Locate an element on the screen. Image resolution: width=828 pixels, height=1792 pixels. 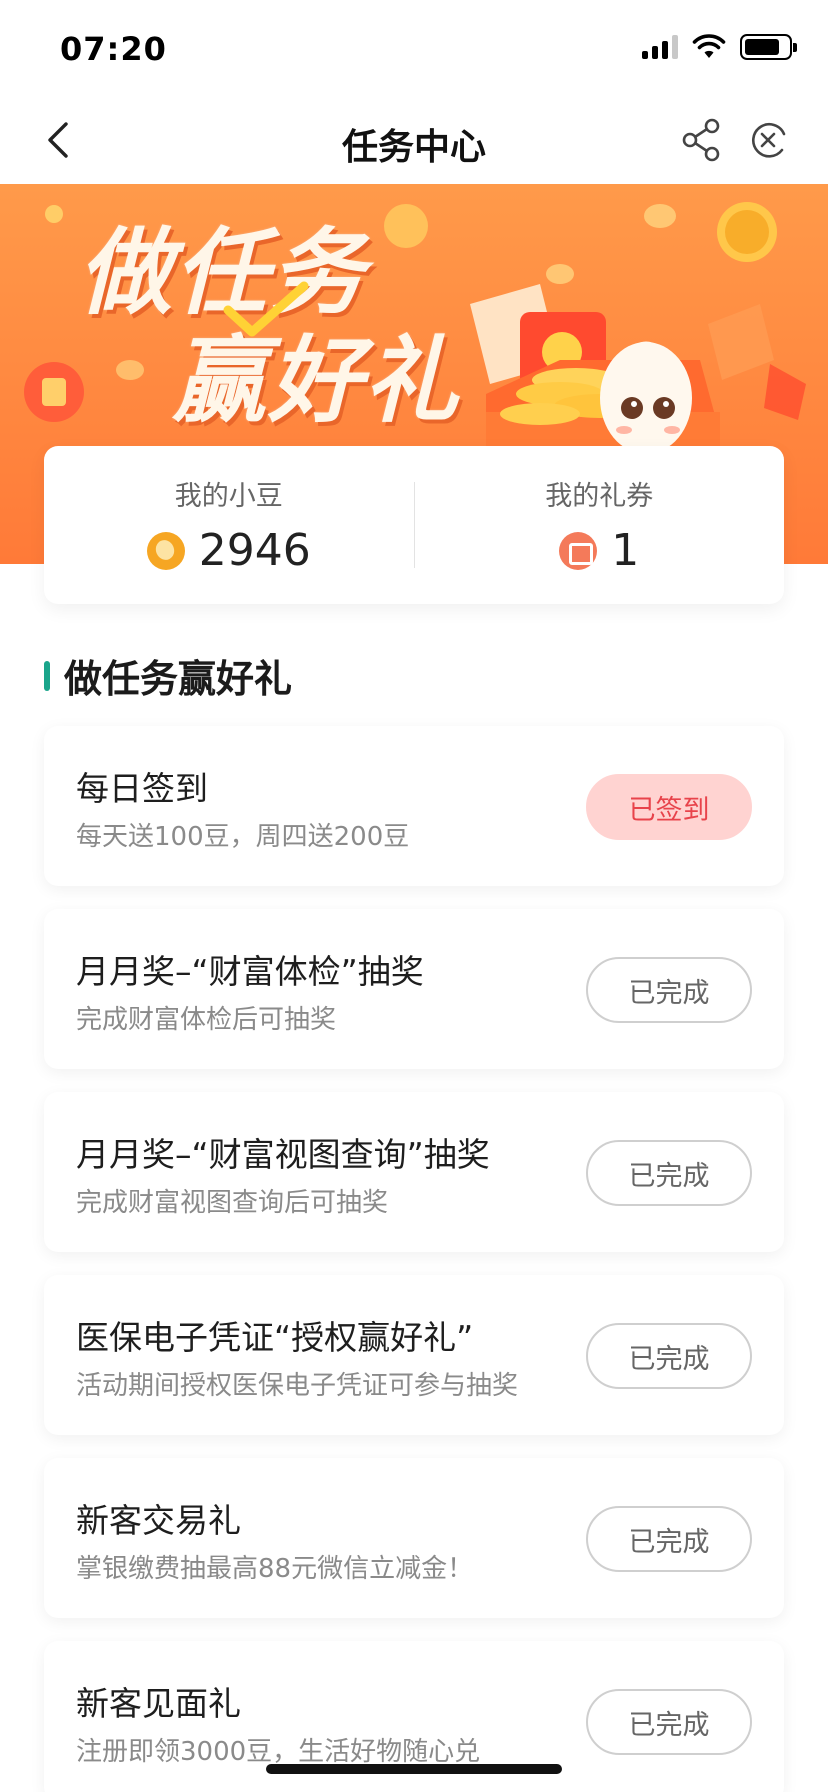
cellular-signal-icon is located at coordinates (660, 47).